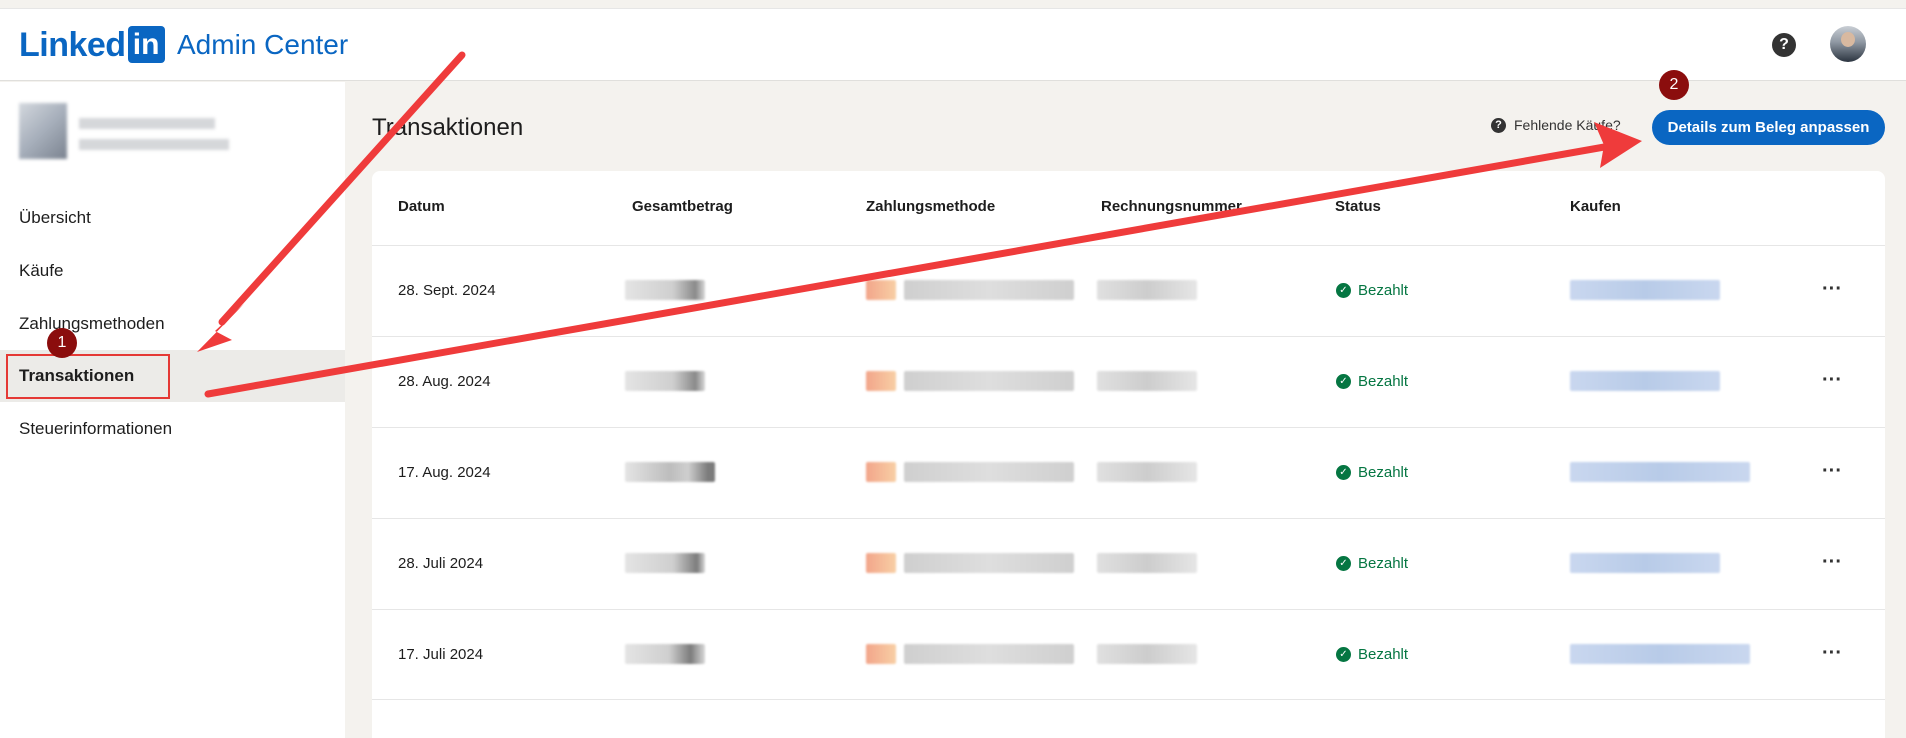 This screenshot has height=738, width=1906. What do you see at coordinates (1595, 206) in the screenshot?
I see `column-header-kaufen: Kaufen` at bounding box center [1595, 206].